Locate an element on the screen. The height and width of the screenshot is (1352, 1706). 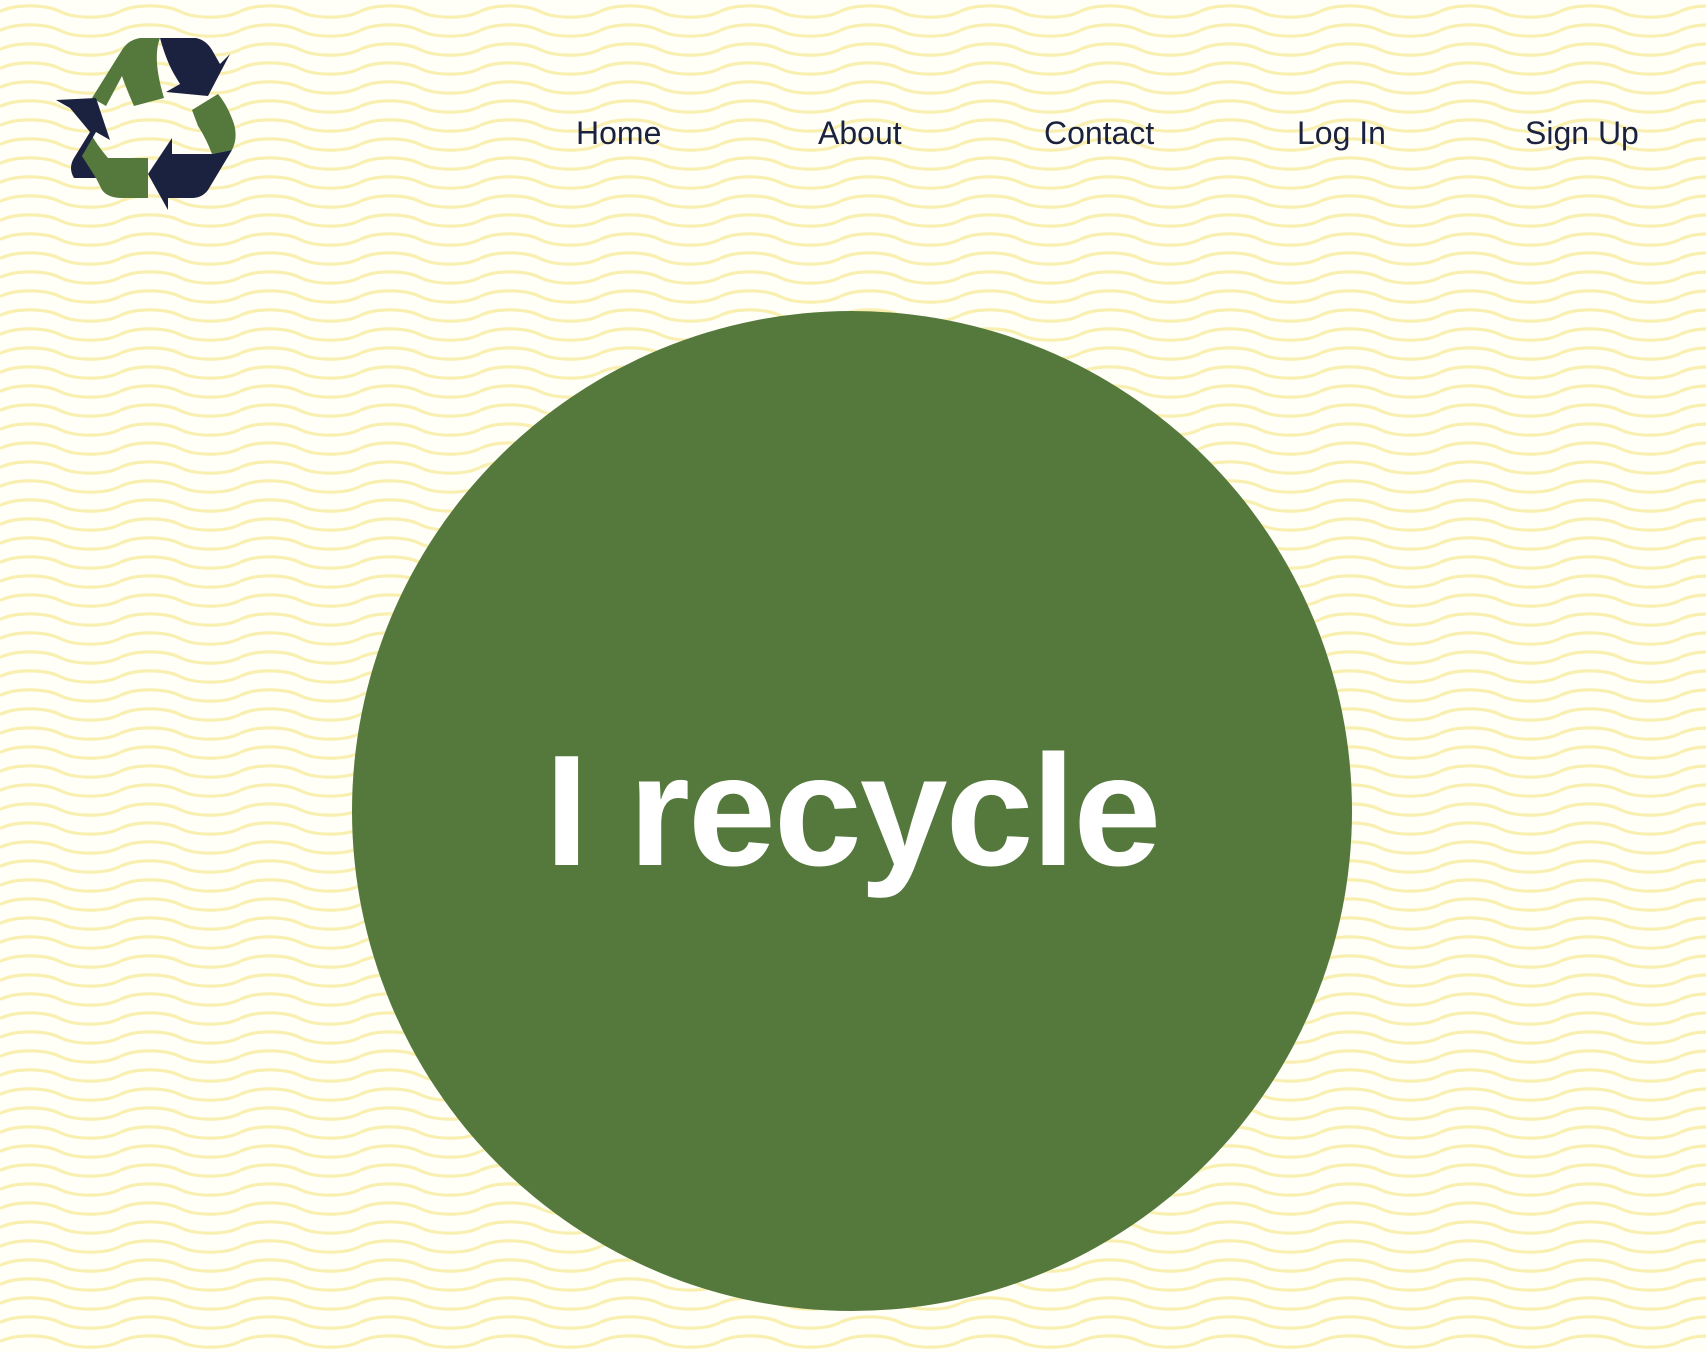
nav-link-about: About is located at coordinates (860, 133).